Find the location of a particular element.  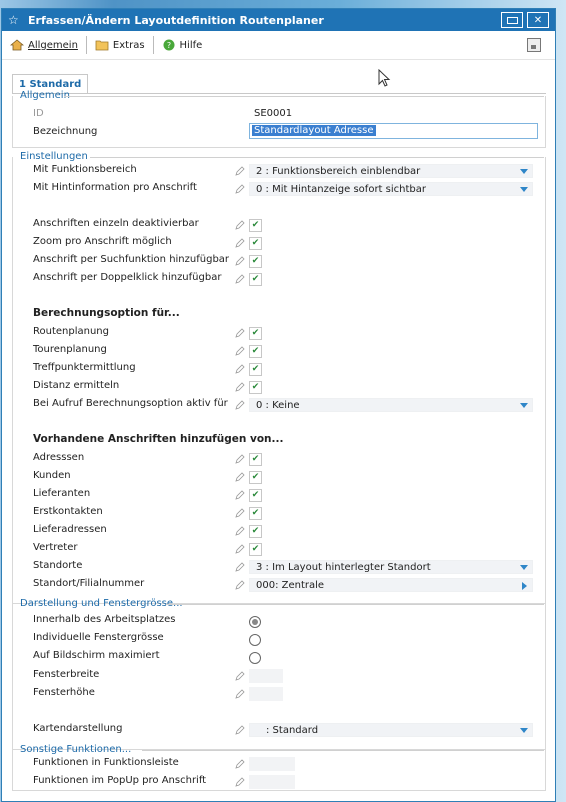

restore-button is located at coordinates (512, 20).